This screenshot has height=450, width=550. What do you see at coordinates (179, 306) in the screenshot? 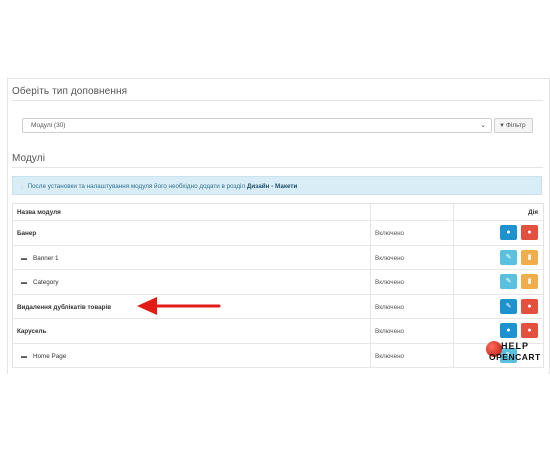
I see `red-arrow-annotation` at bounding box center [179, 306].